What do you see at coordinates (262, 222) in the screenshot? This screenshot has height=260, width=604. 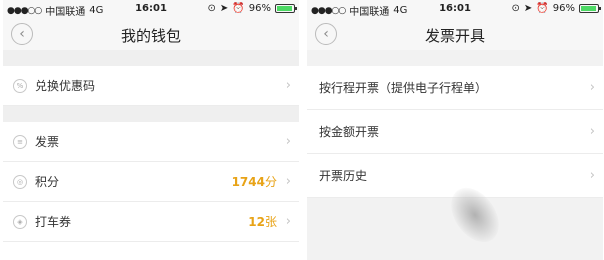 I see `coupon-value: 12张` at bounding box center [262, 222].